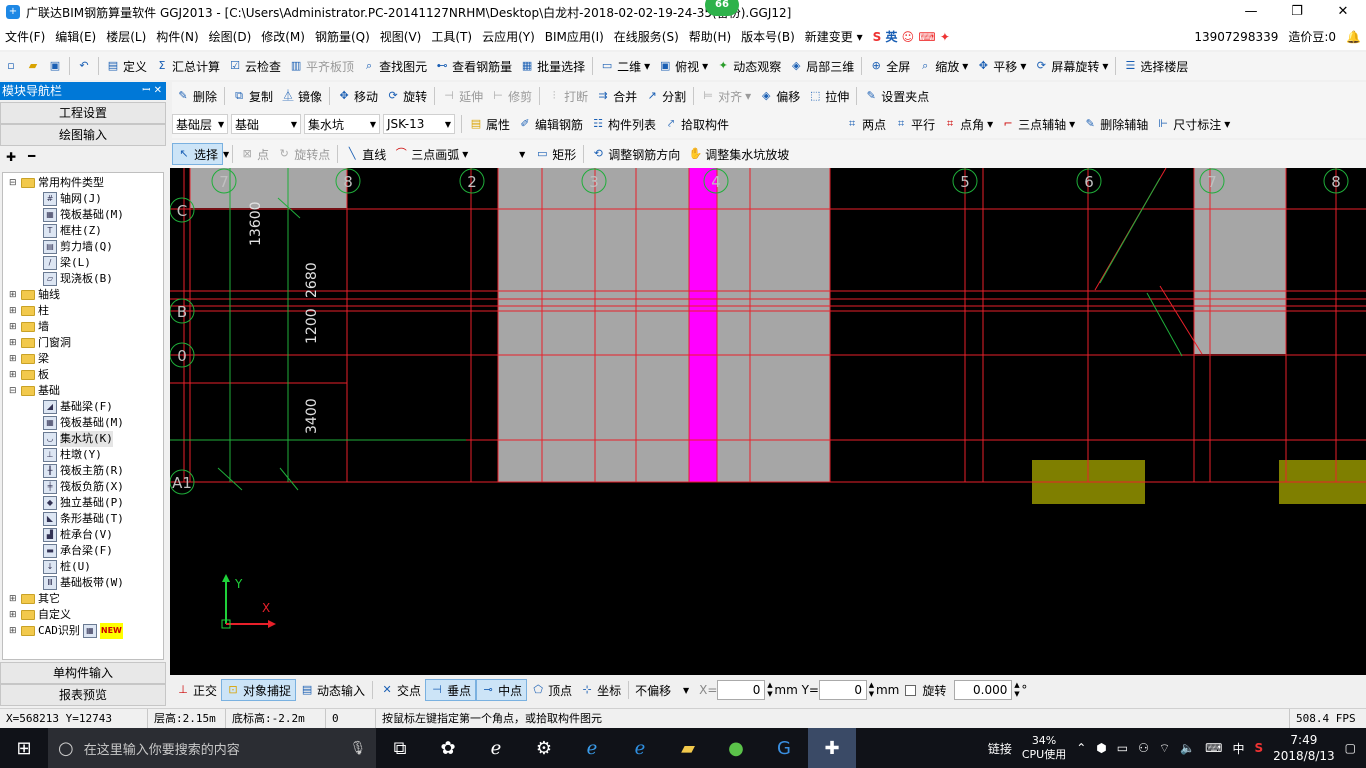  What do you see at coordinates (748, 66) in the screenshot?
I see `dynamic-view-button: ✦ 动态观察` at bounding box center [748, 66].